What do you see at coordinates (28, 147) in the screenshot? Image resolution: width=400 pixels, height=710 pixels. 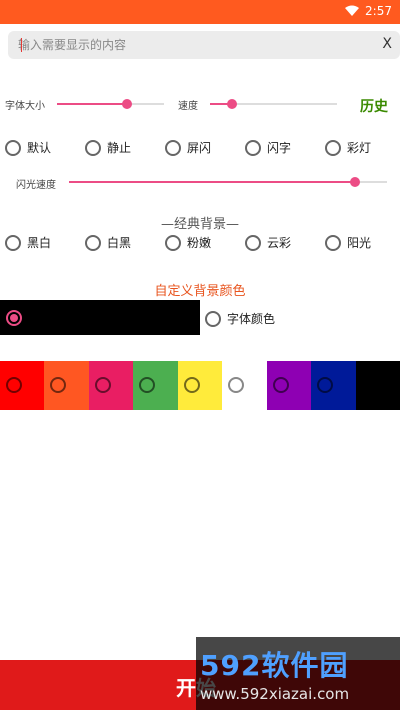 I see `mode-default: 默认` at bounding box center [28, 147].